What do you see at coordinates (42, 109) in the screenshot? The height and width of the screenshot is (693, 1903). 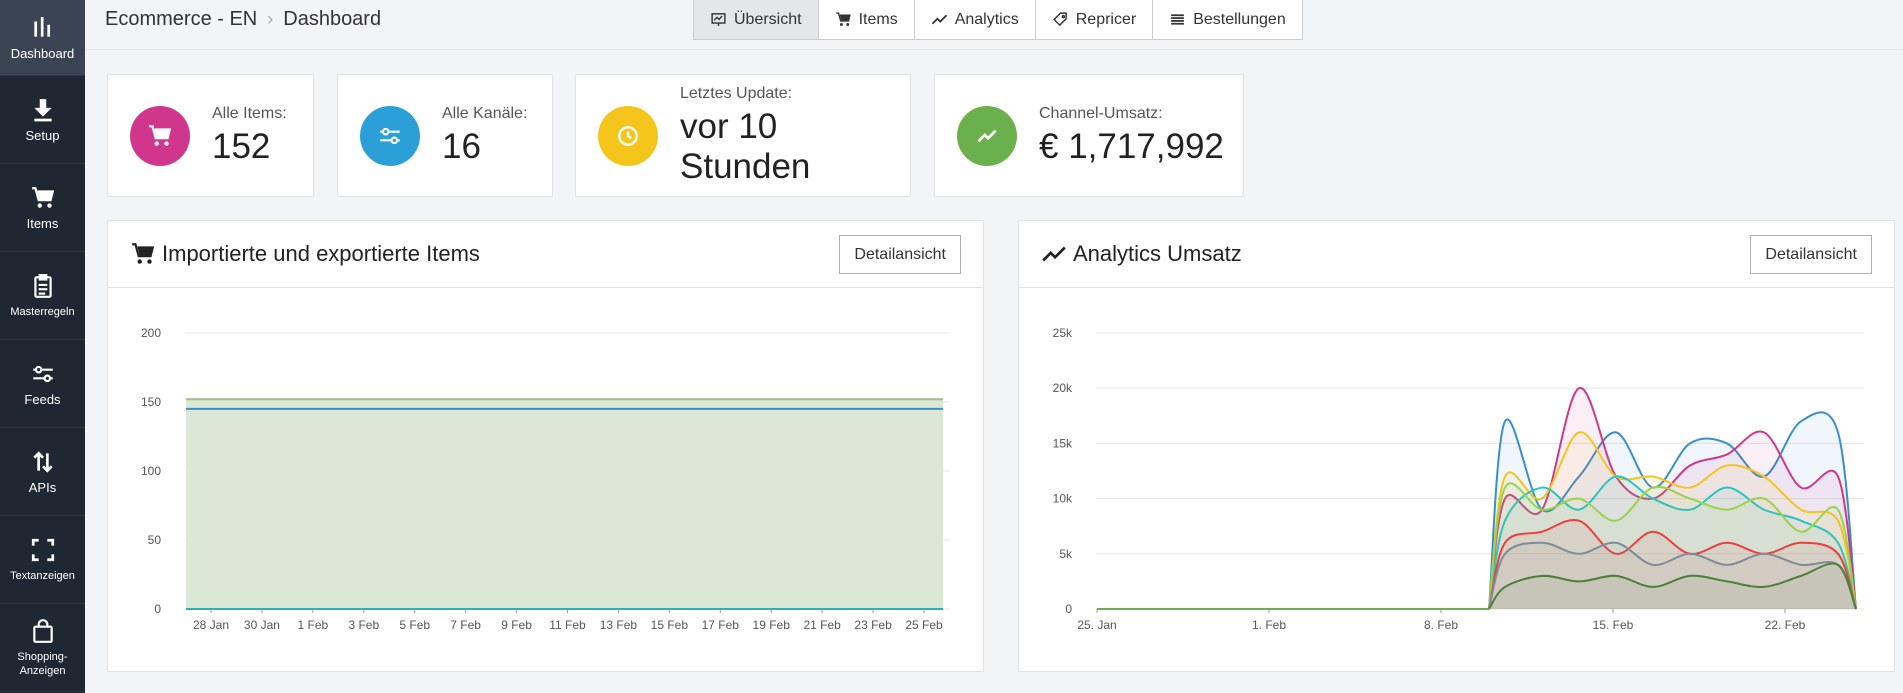 I see `download-icon` at bounding box center [42, 109].